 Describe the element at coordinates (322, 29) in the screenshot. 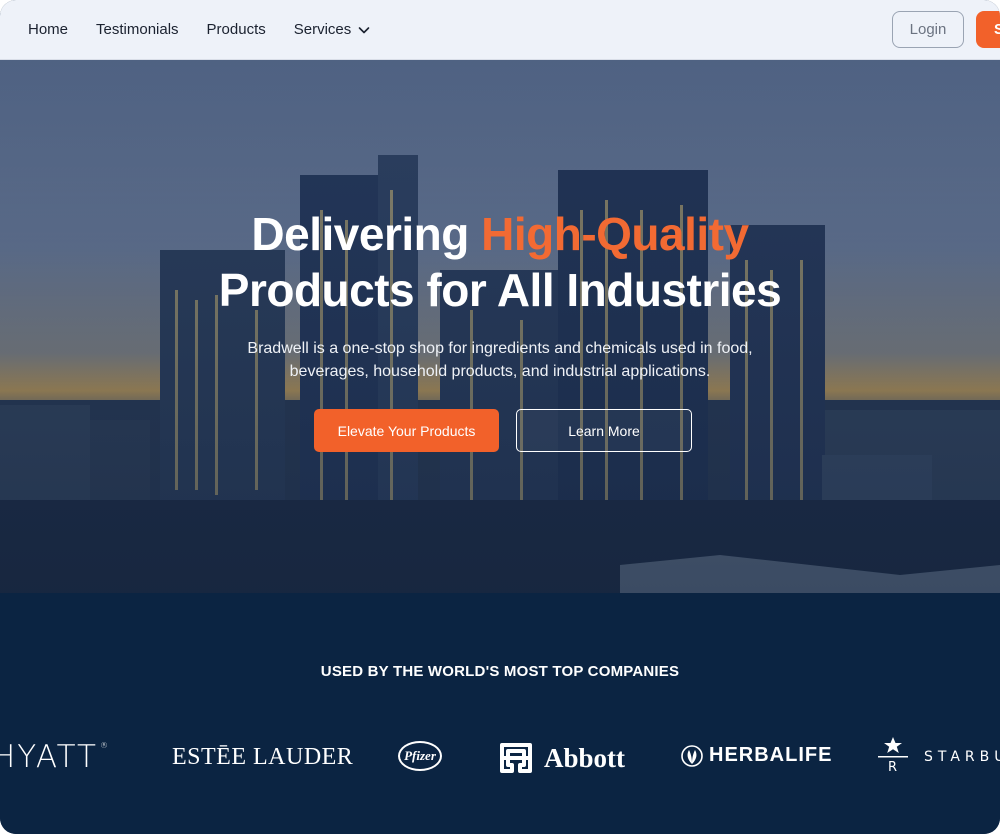

I see `nav-link-services-label: Services` at that location.